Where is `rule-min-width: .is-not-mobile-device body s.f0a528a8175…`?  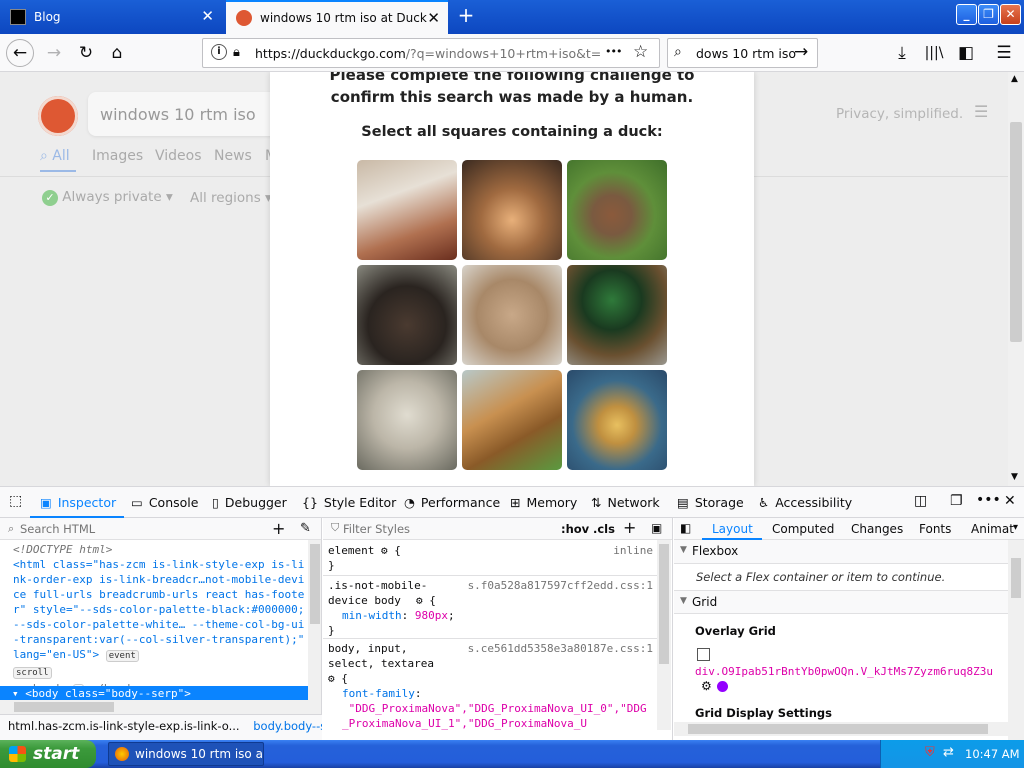 rule-min-width: .is-not-mobile-device body s.f0a528a8175… is located at coordinates (490, 608).